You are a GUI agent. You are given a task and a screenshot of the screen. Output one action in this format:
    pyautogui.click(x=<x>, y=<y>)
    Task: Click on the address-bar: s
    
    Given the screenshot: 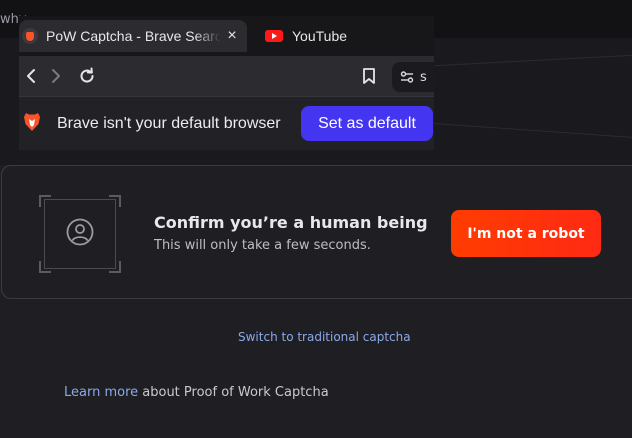 What is the action you would take?
    pyautogui.click(x=413, y=77)
    